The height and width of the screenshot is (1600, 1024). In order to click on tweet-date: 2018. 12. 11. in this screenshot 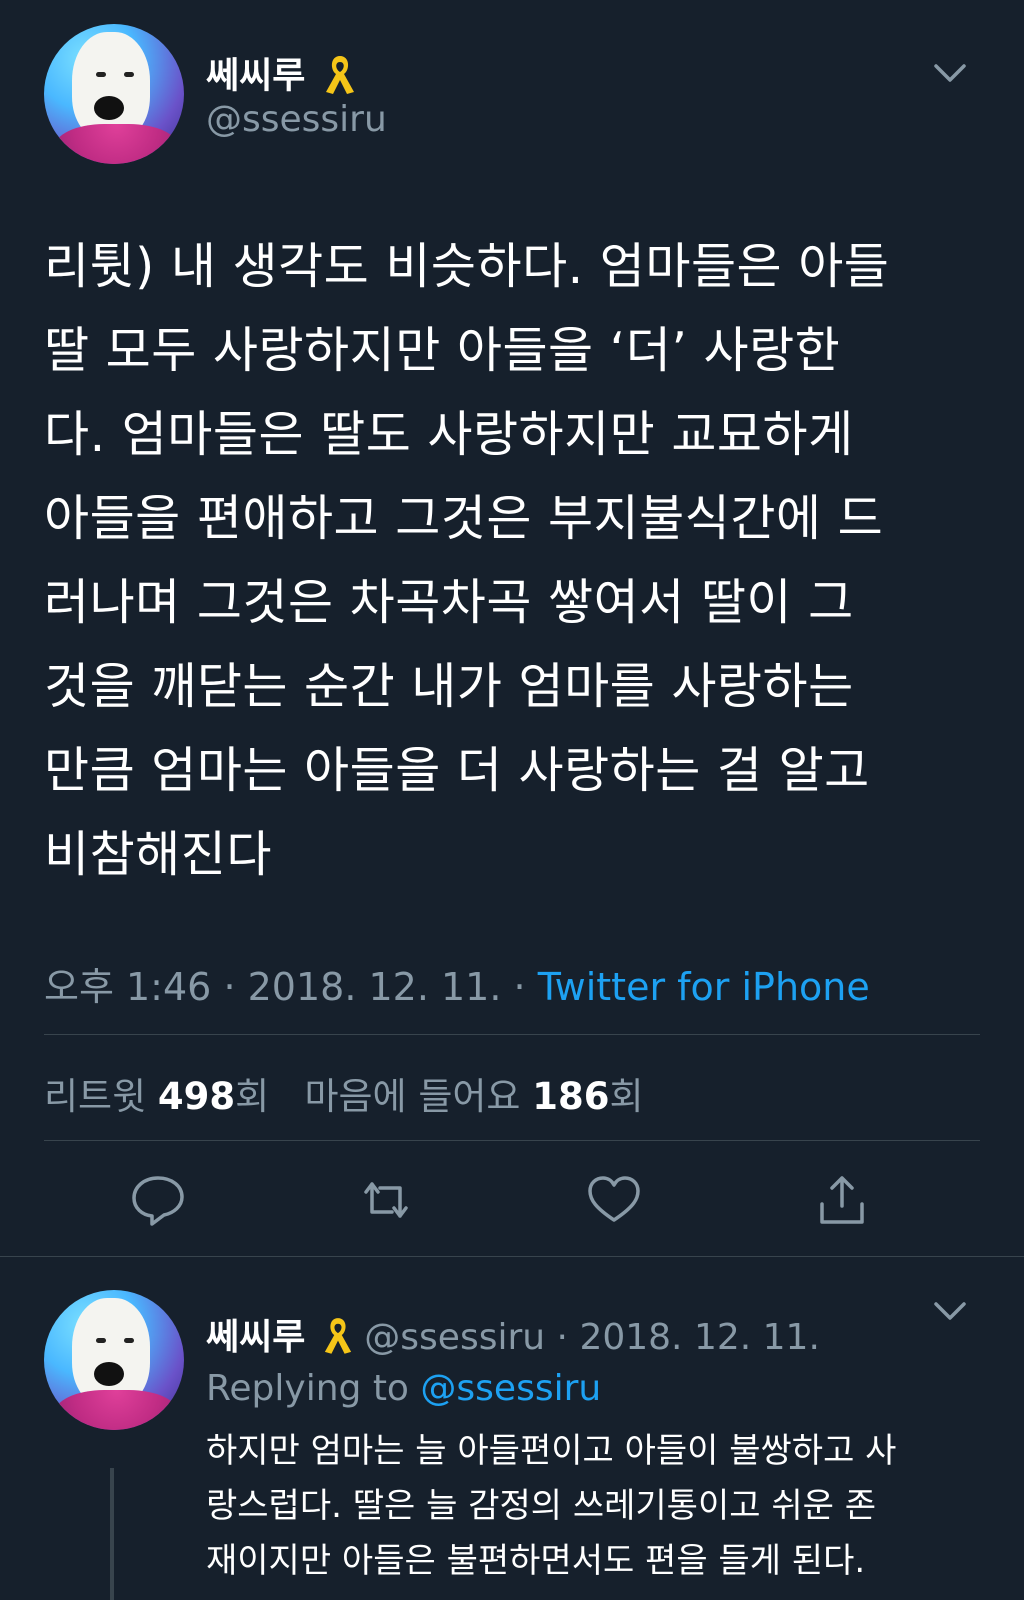, I will do `click(374, 987)`.